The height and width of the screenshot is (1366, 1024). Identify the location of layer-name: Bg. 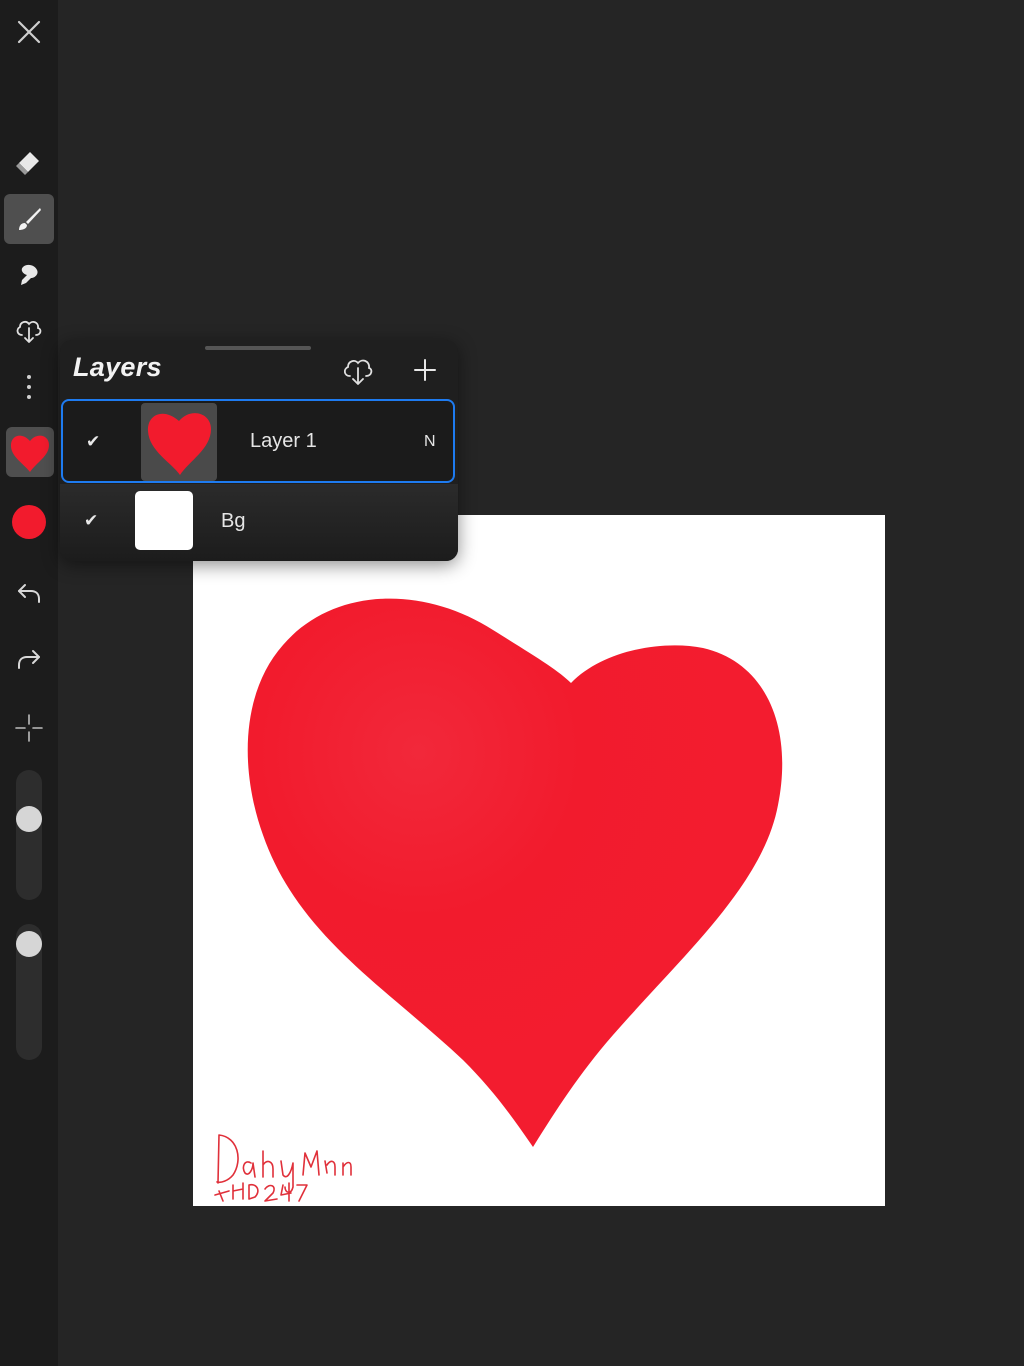
(233, 521).